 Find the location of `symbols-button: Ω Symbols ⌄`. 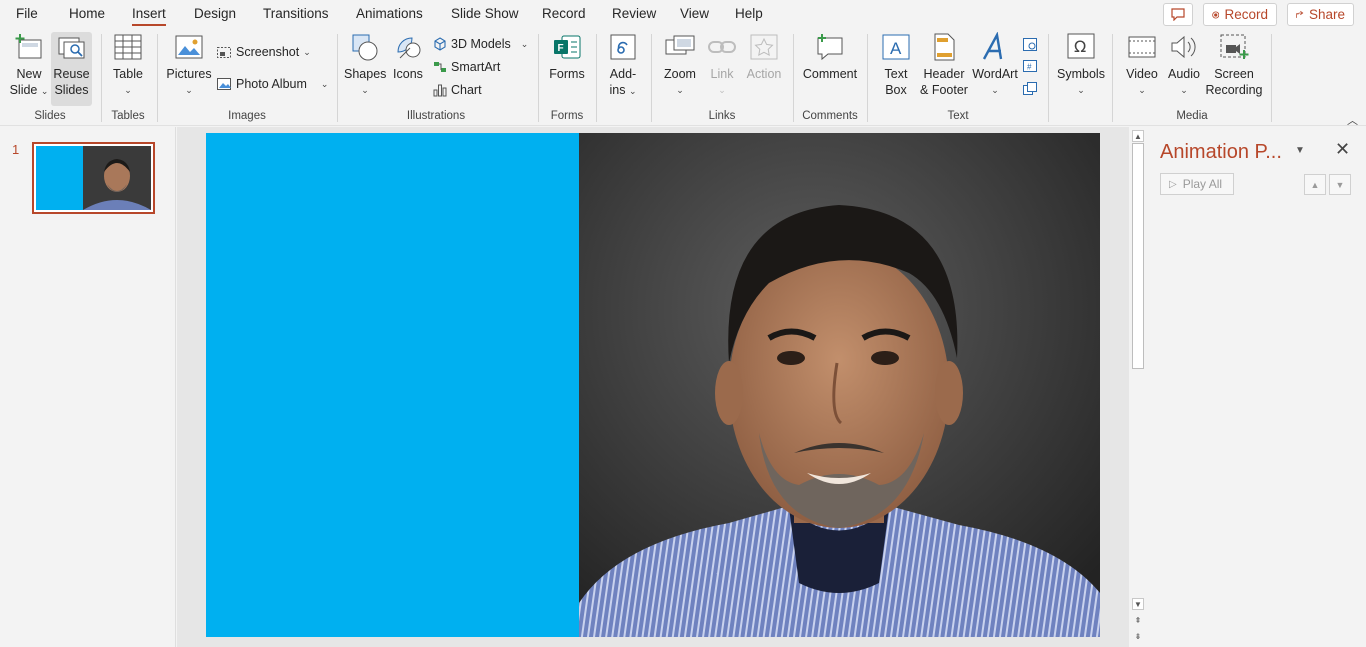

symbols-button: Ω Symbols ⌄ is located at coordinates (1081, 69).